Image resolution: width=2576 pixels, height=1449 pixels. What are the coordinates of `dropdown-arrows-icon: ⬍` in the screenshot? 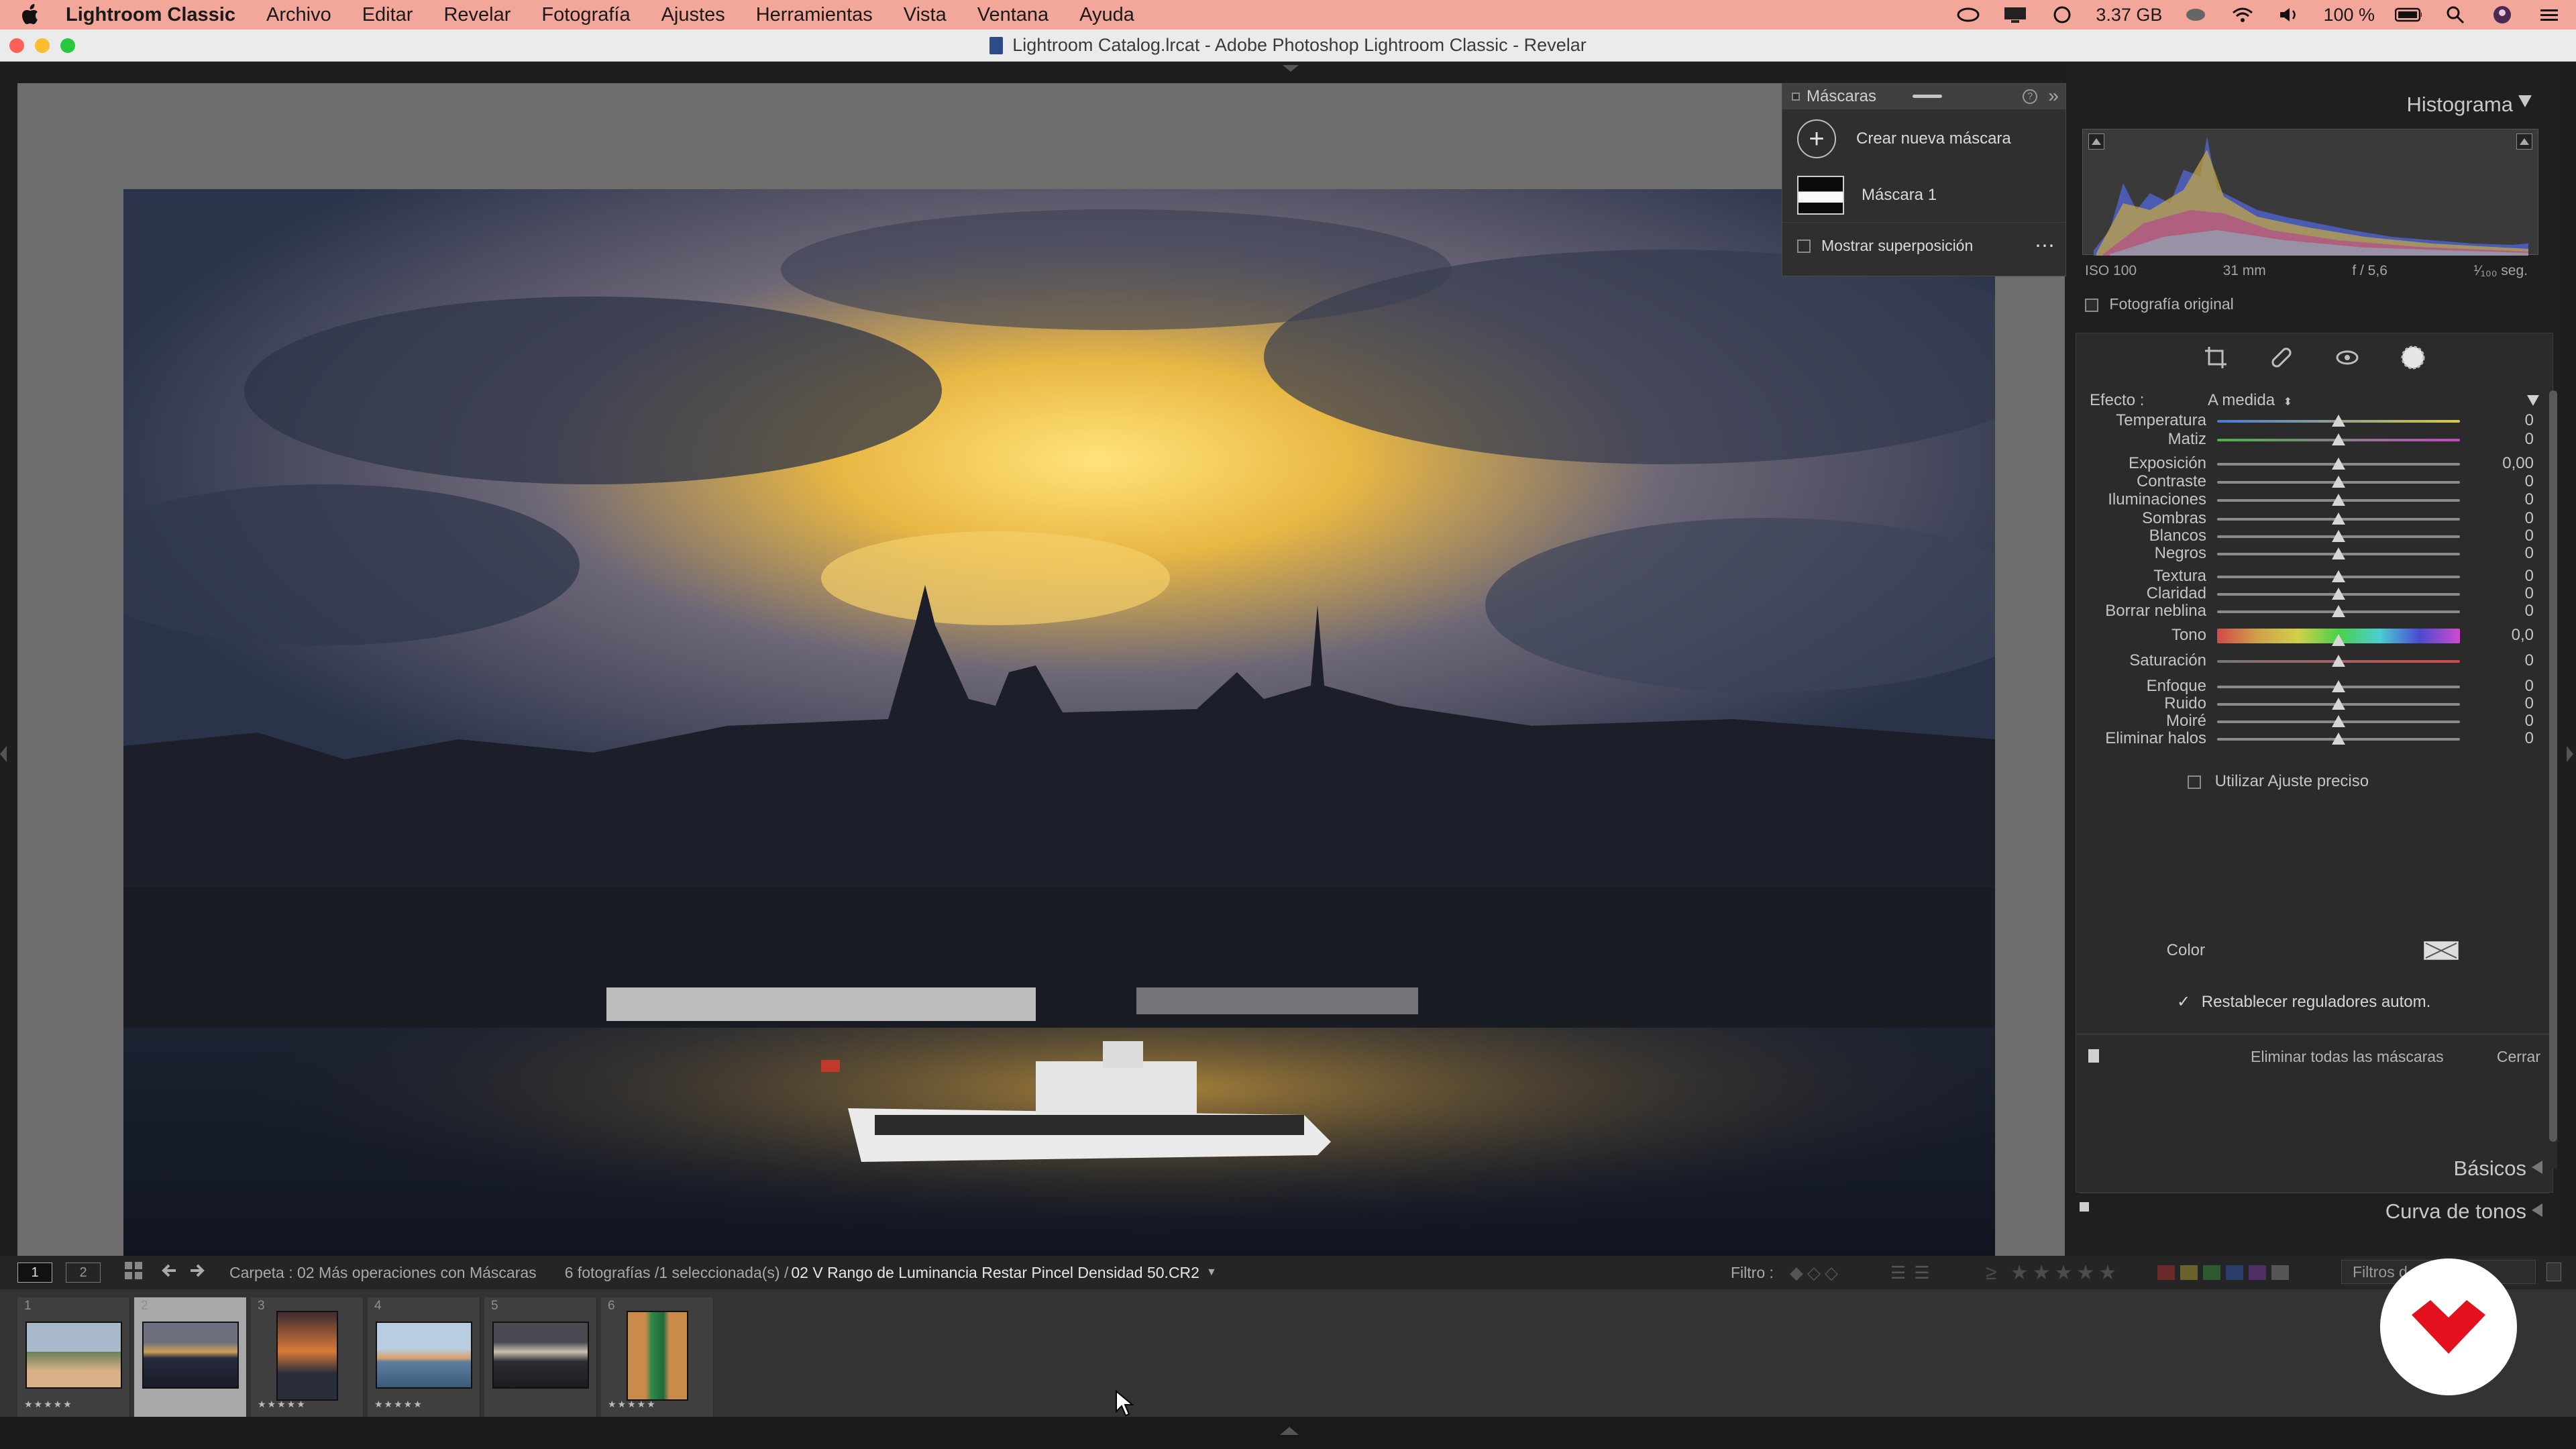 It's located at (2288, 402).